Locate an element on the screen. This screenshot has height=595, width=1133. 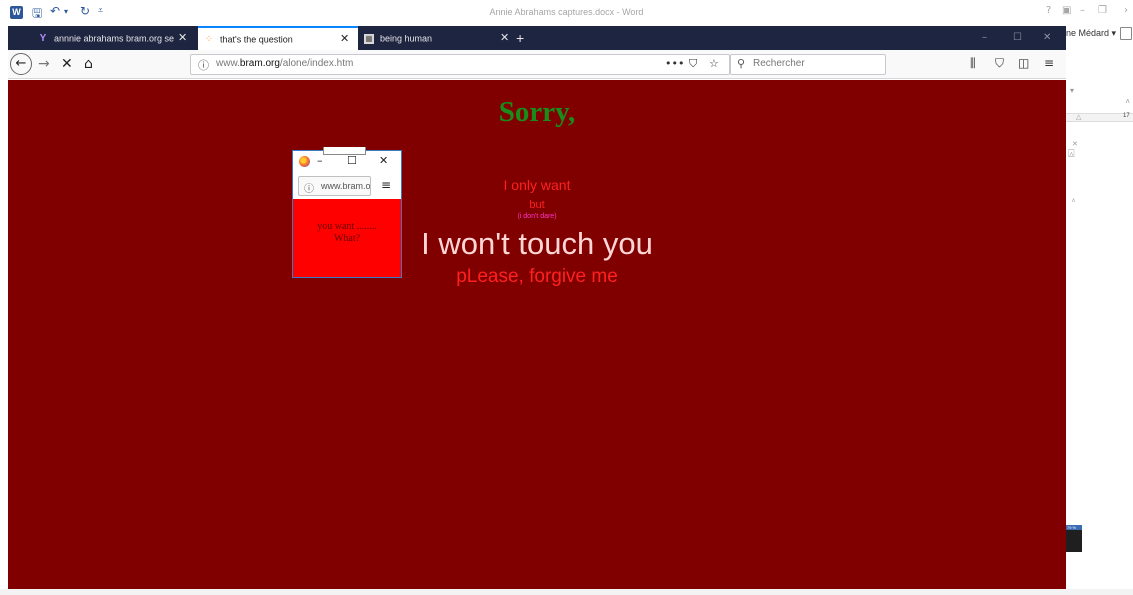
menu-icon: ≡ is located at coordinates (1049, 63).